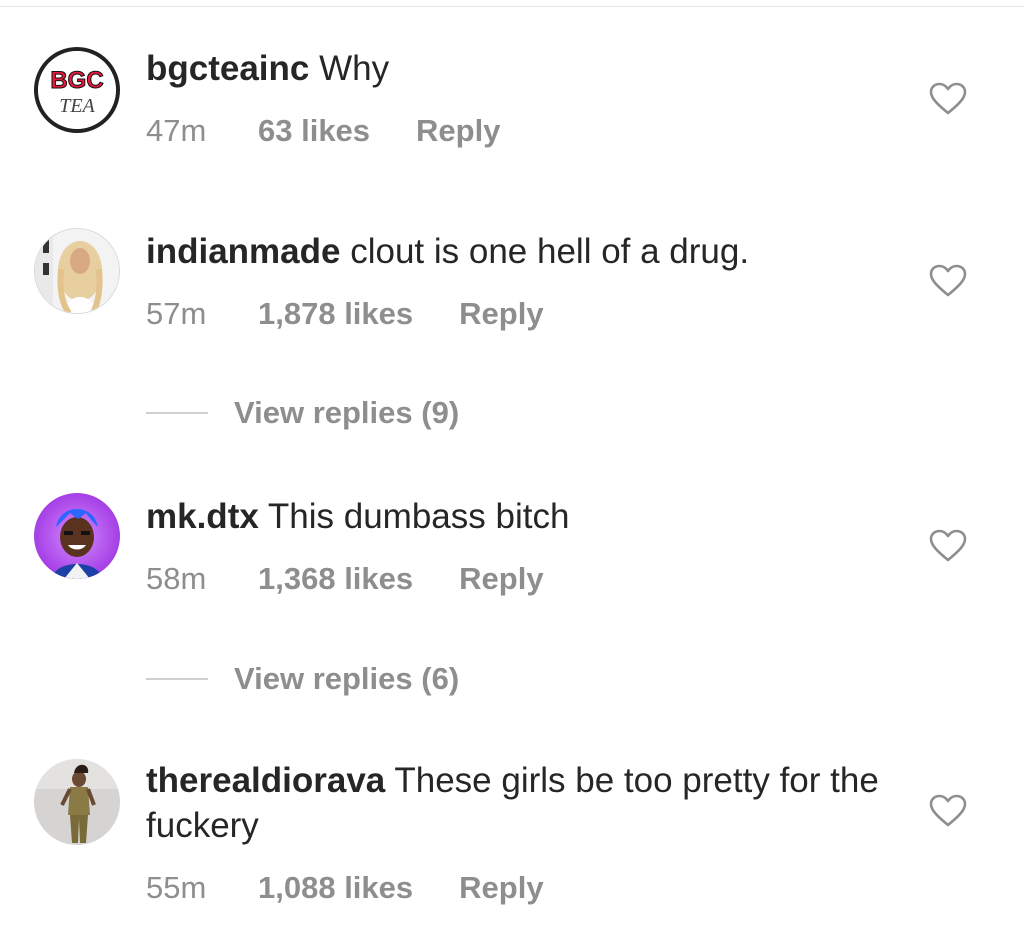 This screenshot has width=1024, height=925. Describe the element at coordinates (516, 68) in the screenshot. I see `comment-text: bgcteainc Why` at that location.